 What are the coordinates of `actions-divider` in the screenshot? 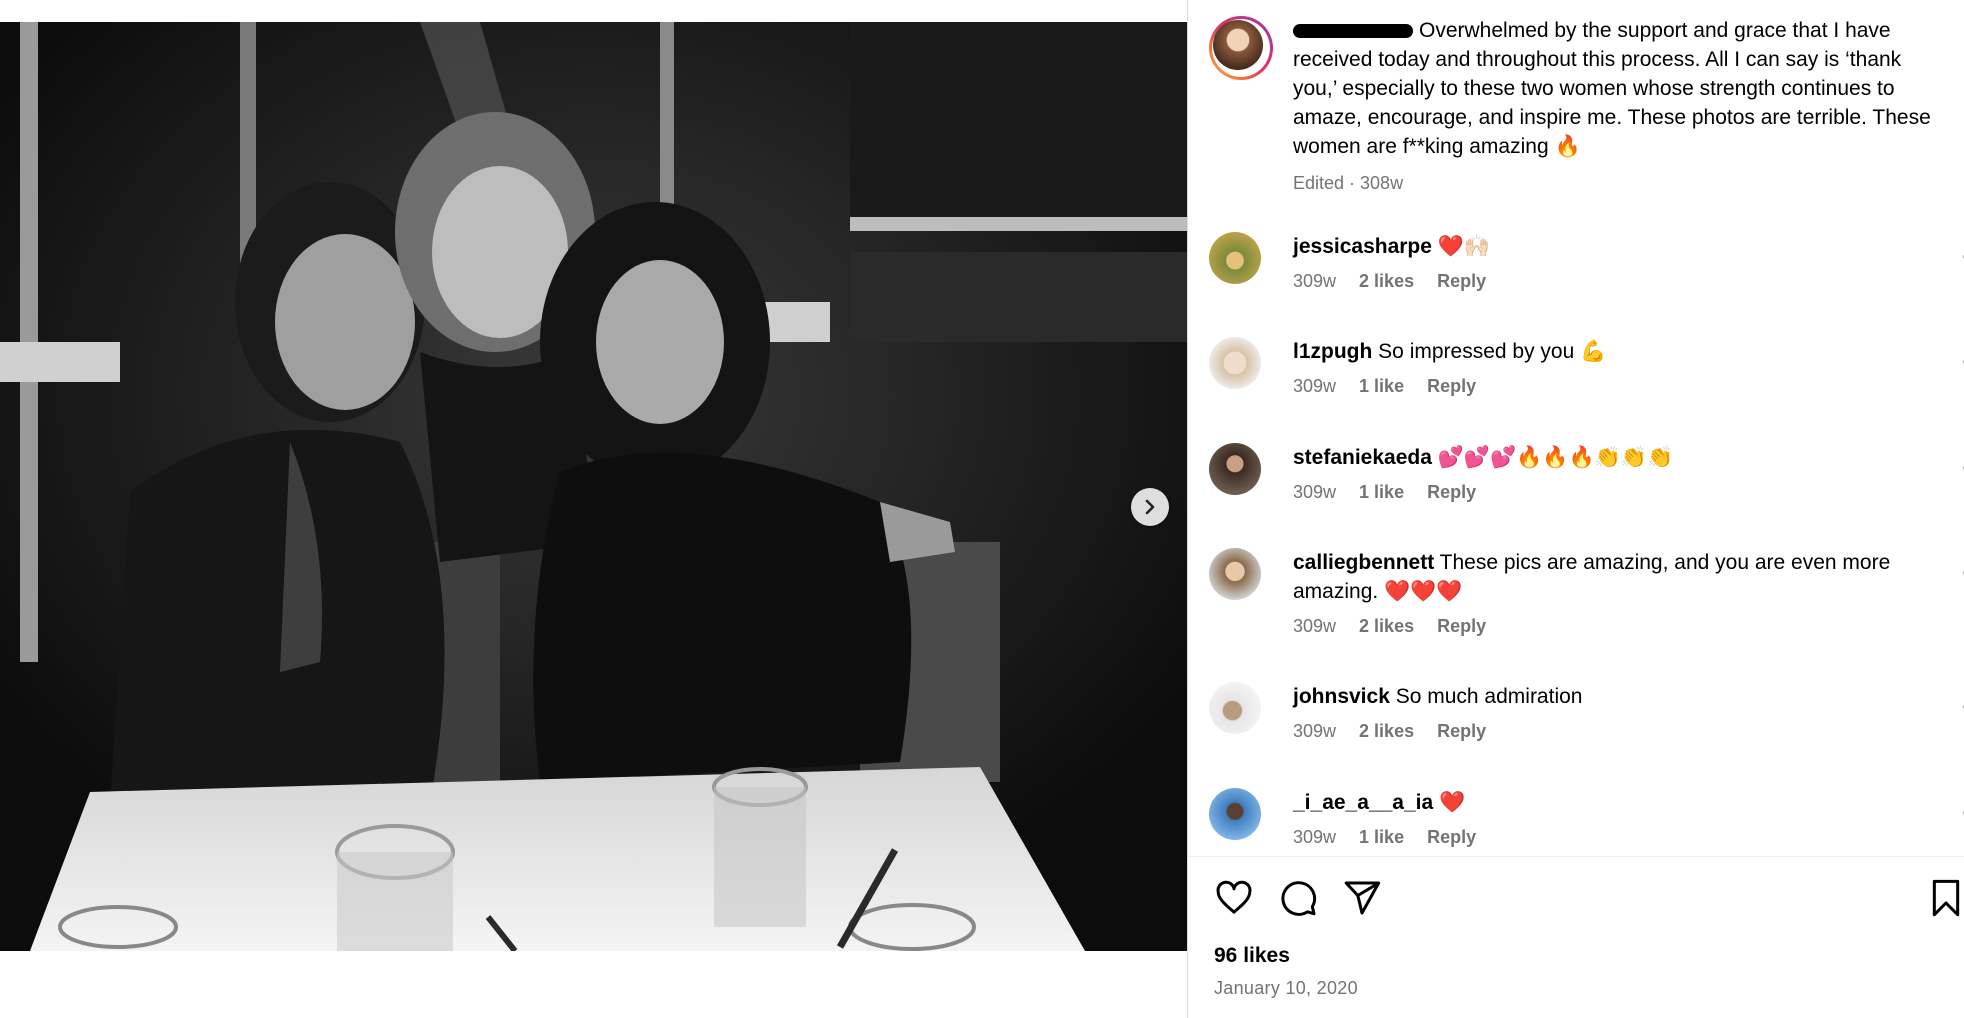 It's located at (1576, 856).